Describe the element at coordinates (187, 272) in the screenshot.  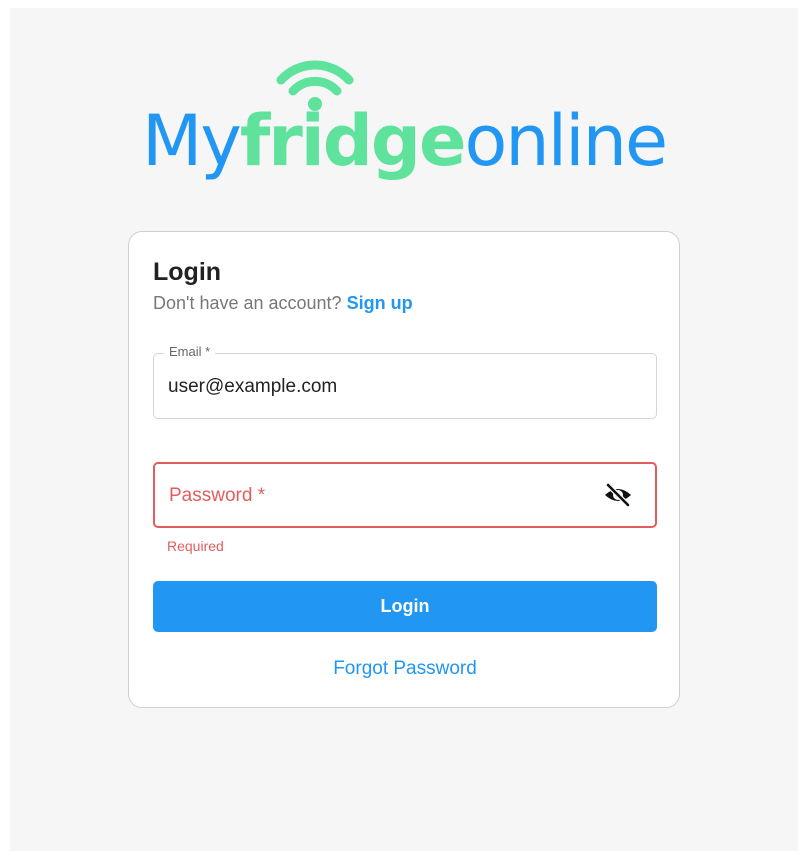
I see `login-title: Login` at that location.